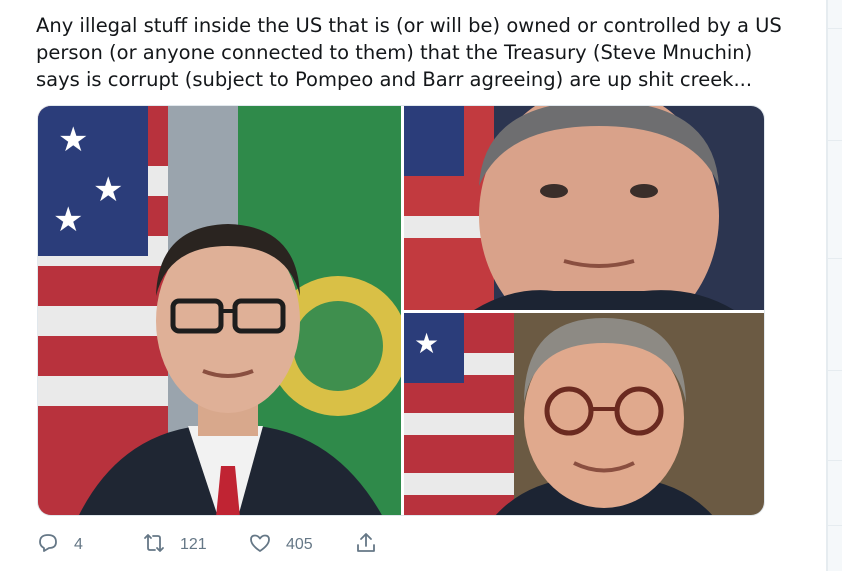 This screenshot has width=842, height=571. Describe the element at coordinates (236, 545) in the screenshot. I see `tweet-actions: 4 121 405` at that location.